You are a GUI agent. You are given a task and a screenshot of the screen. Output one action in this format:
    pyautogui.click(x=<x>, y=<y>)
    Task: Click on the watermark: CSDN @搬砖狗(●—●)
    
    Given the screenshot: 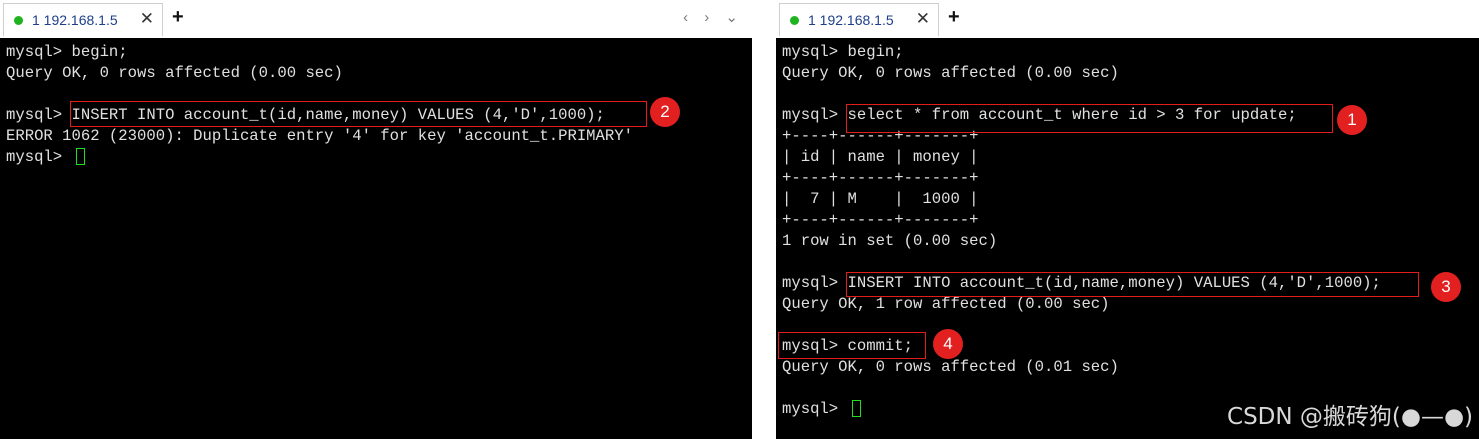 What is the action you would take?
    pyautogui.click(x=1350, y=417)
    